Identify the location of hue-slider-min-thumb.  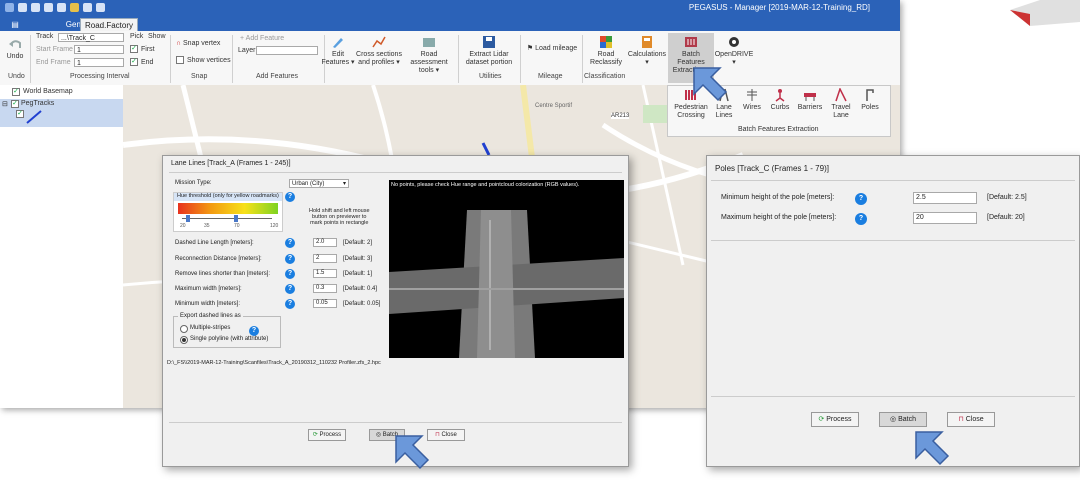
(188, 218).